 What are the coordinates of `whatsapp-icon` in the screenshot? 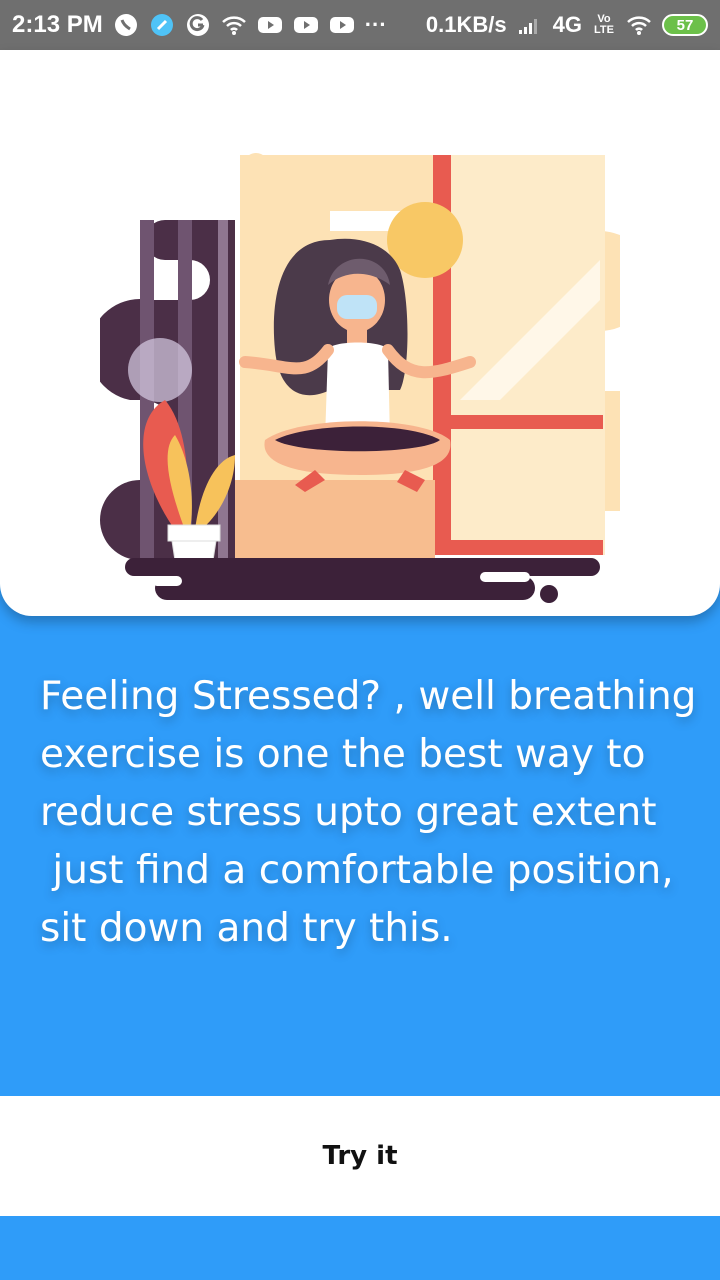 It's located at (126, 25).